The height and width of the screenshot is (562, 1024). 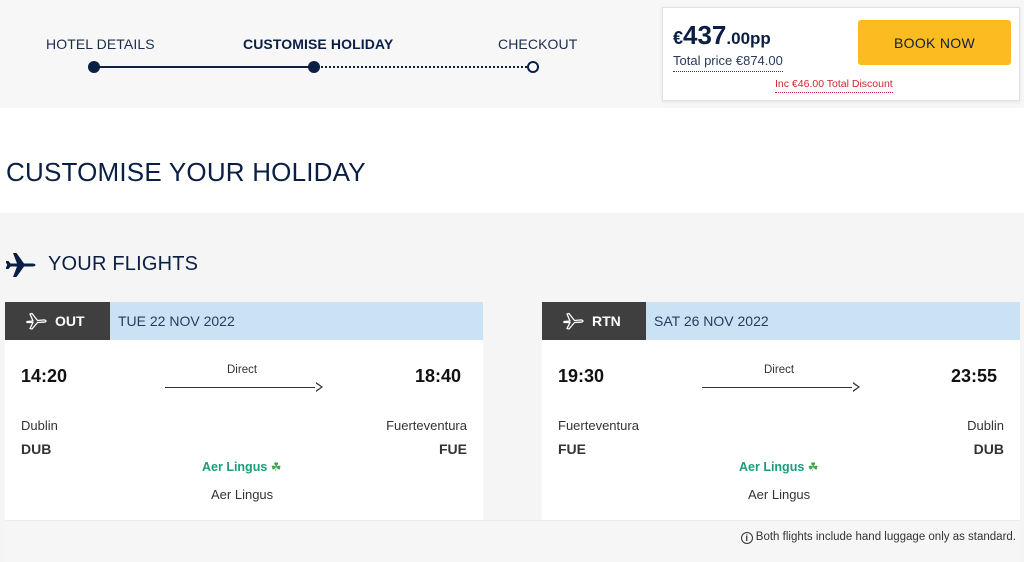 What do you see at coordinates (36, 321) in the screenshot?
I see `plane-takeoff-icon` at bounding box center [36, 321].